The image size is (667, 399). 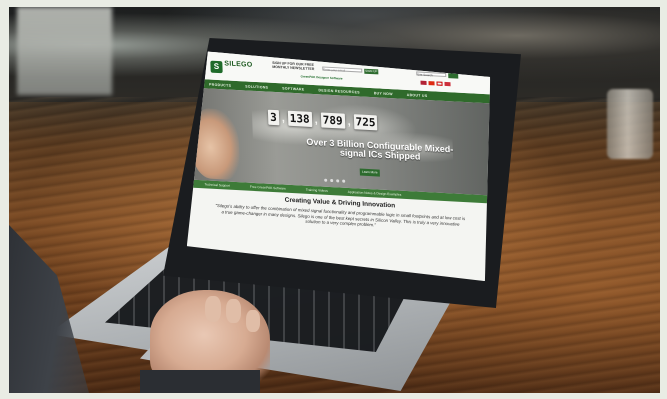 What do you see at coordinates (371, 72) in the screenshot?
I see `newsletter-signup-button: SIGN UP` at bounding box center [371, 72].